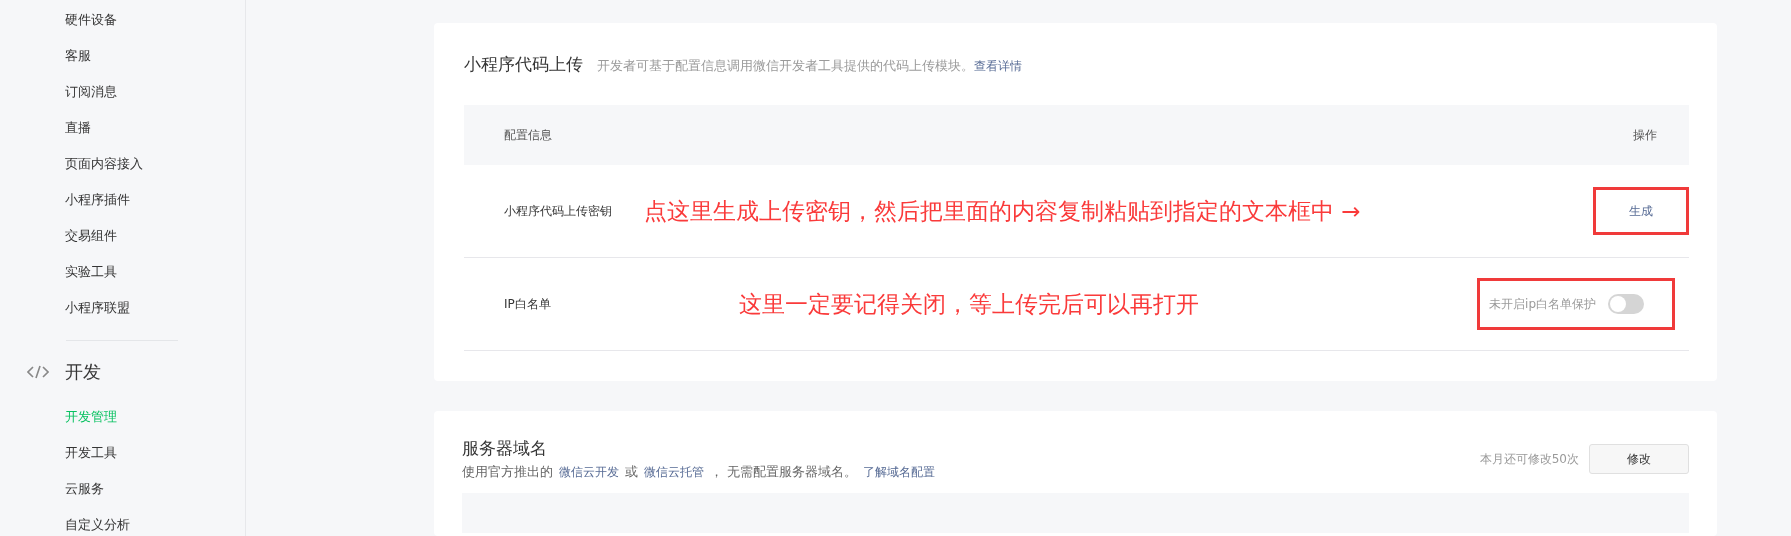 The width and height of the screenshot is (1791, 536). Describe the element at coordinates (528, 135) in the screenshot. I see `column-header: 配置信息` at that location.